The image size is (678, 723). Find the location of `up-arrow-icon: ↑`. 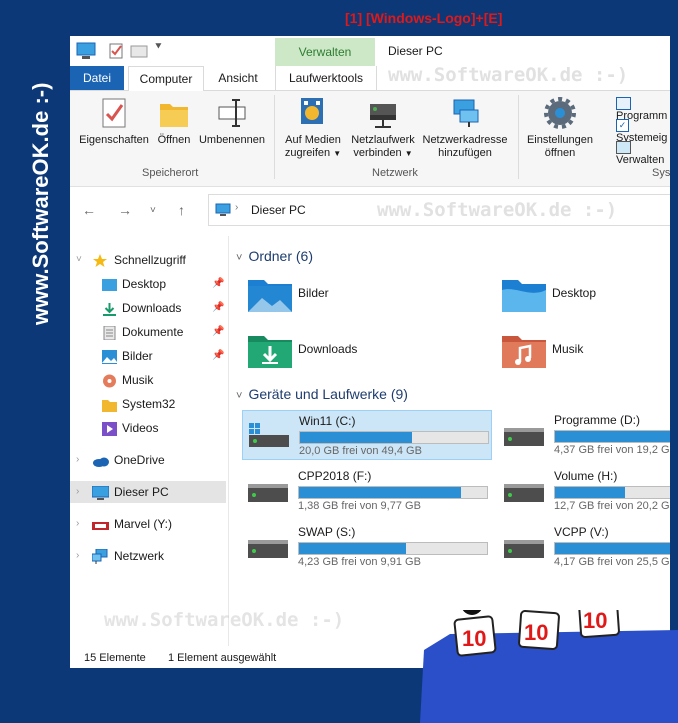

up-arrow-icon: ↑ is located at coordinates (181, 210).